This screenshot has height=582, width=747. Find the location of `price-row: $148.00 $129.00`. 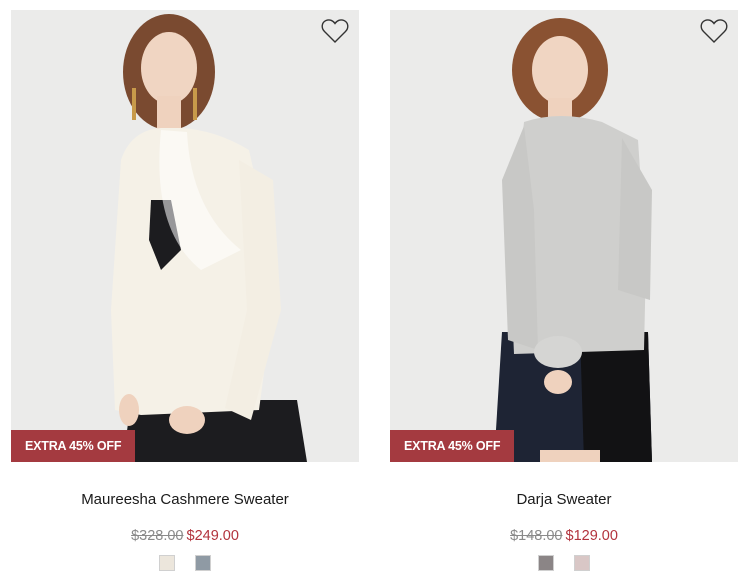

price-row: $148.00 $129.00 is located at coordinates (564, 536).